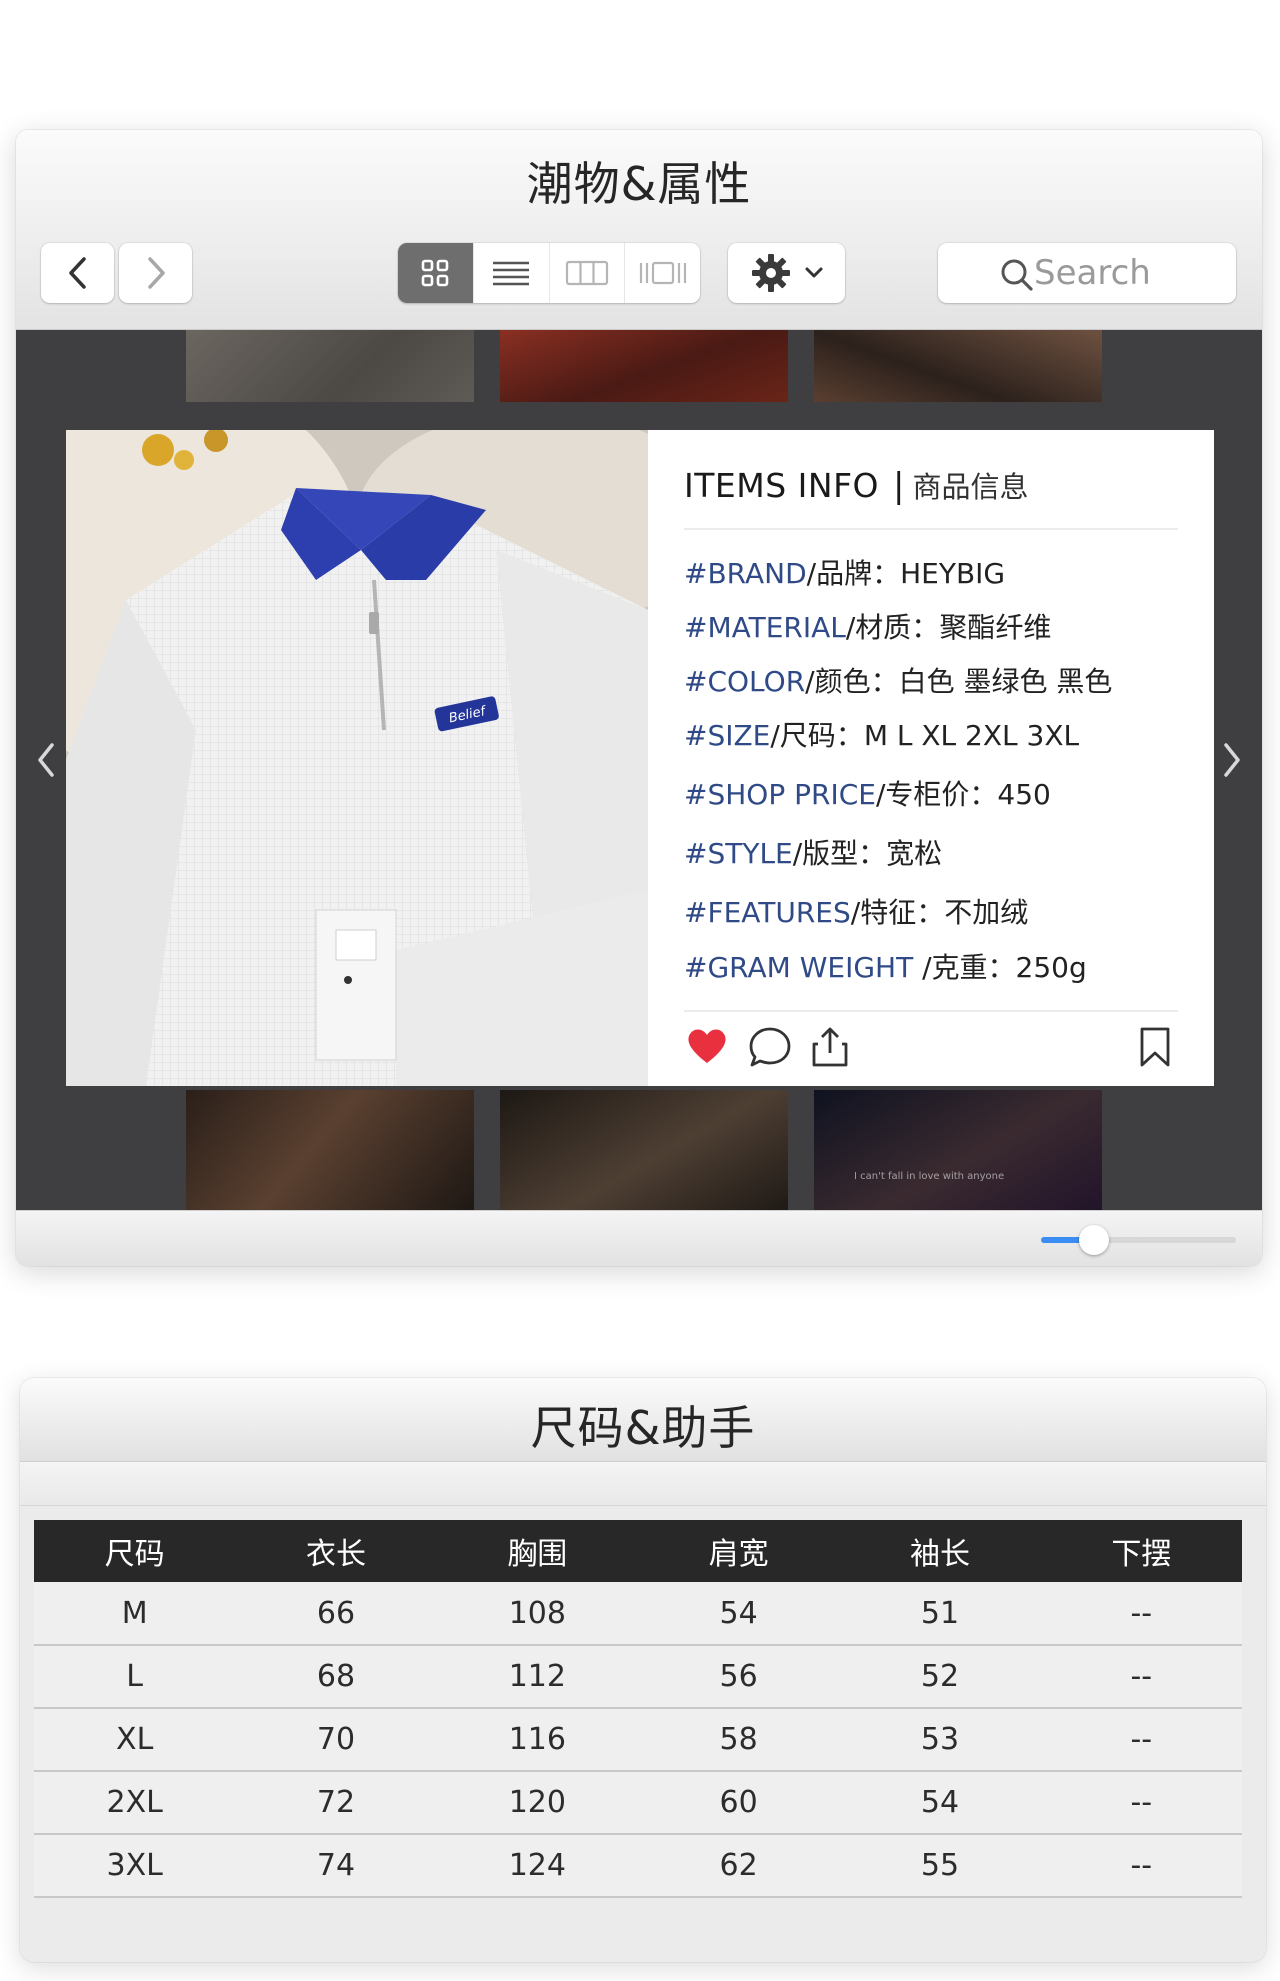 This screenshot has height=1981, width=1280. What do you see at coordinates (1092, 273) in the screenshot?
I see `search-placeholder: Search` at bounding box center [1092, 273].